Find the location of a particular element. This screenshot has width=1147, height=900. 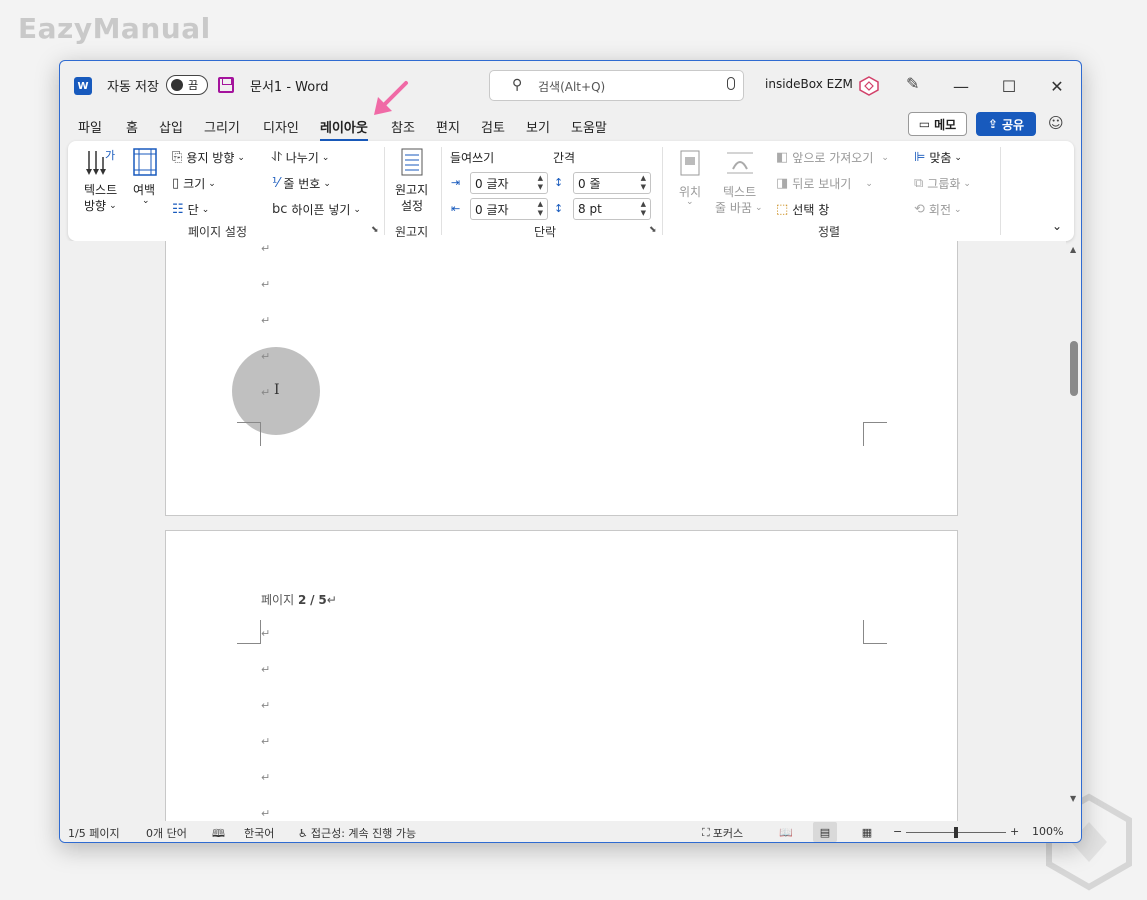

tab-references: 참조 is located at coordinates (403, 126).